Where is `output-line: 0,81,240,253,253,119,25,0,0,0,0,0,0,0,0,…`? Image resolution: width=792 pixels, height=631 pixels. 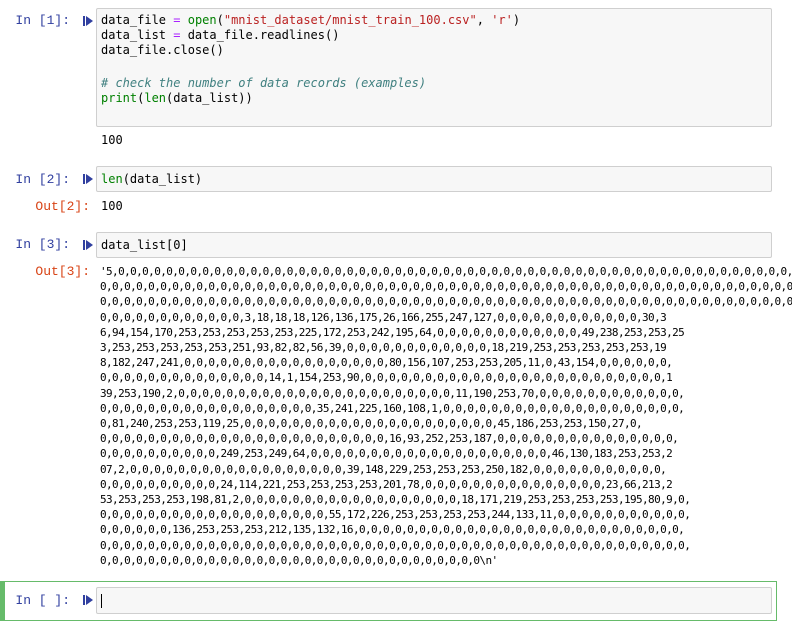 output-line: 0,81,240,253,253,119,25,0,0,0,0,0,0,0,0,… is located at coordinates (371, 424).